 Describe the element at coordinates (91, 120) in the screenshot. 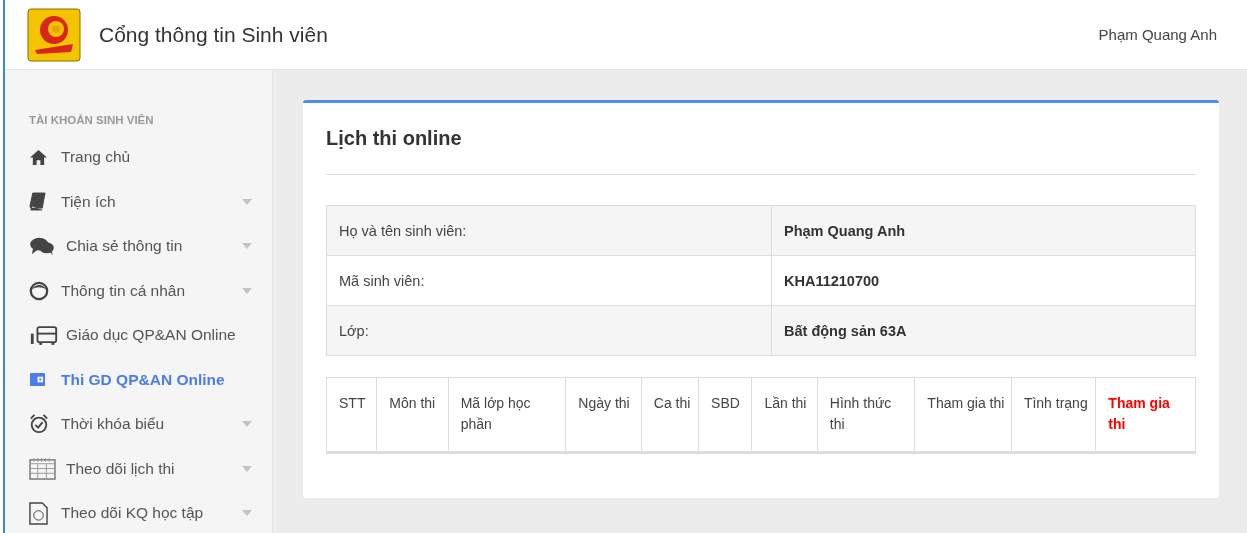

I see `sidebar-heading: TÀI KHOẢN SINH VIÊN` at that location.